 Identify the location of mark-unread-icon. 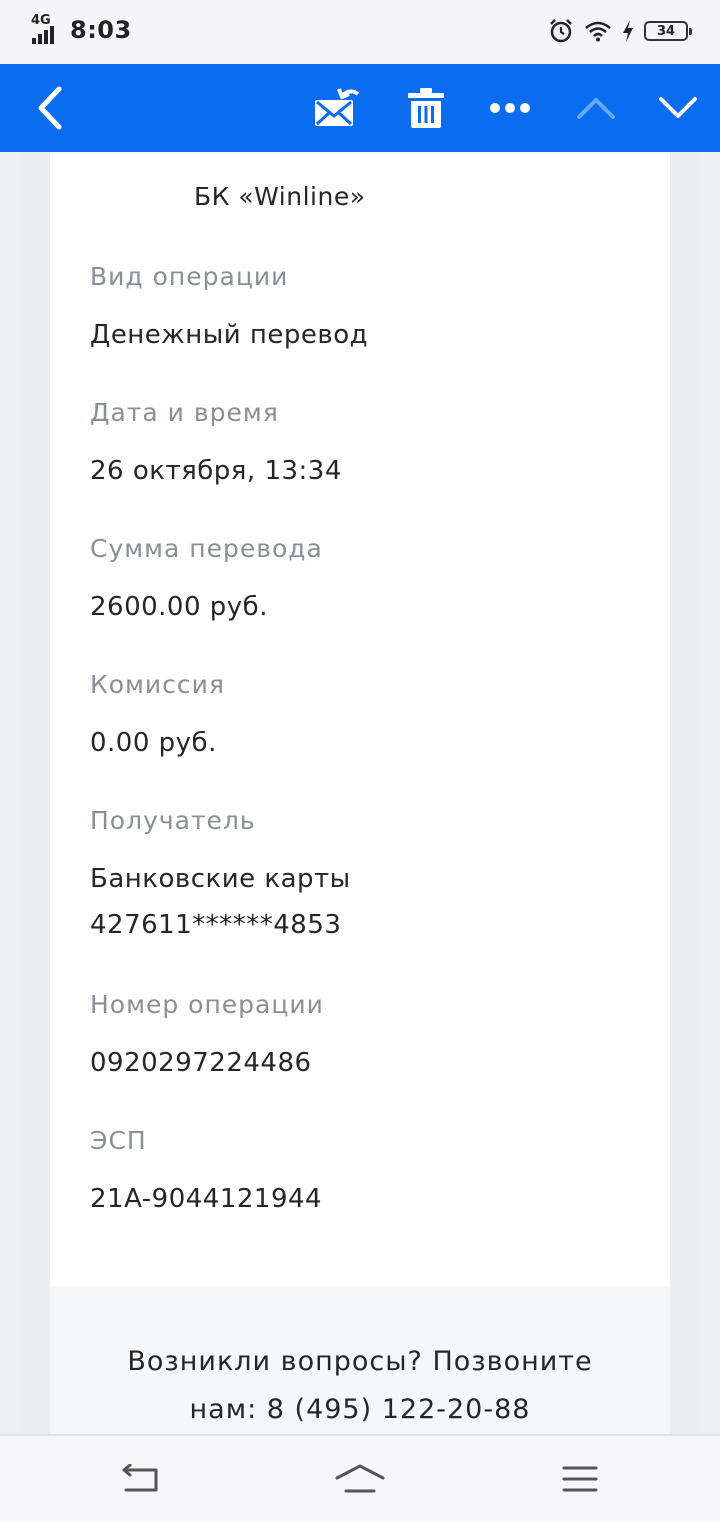
(337, 107).